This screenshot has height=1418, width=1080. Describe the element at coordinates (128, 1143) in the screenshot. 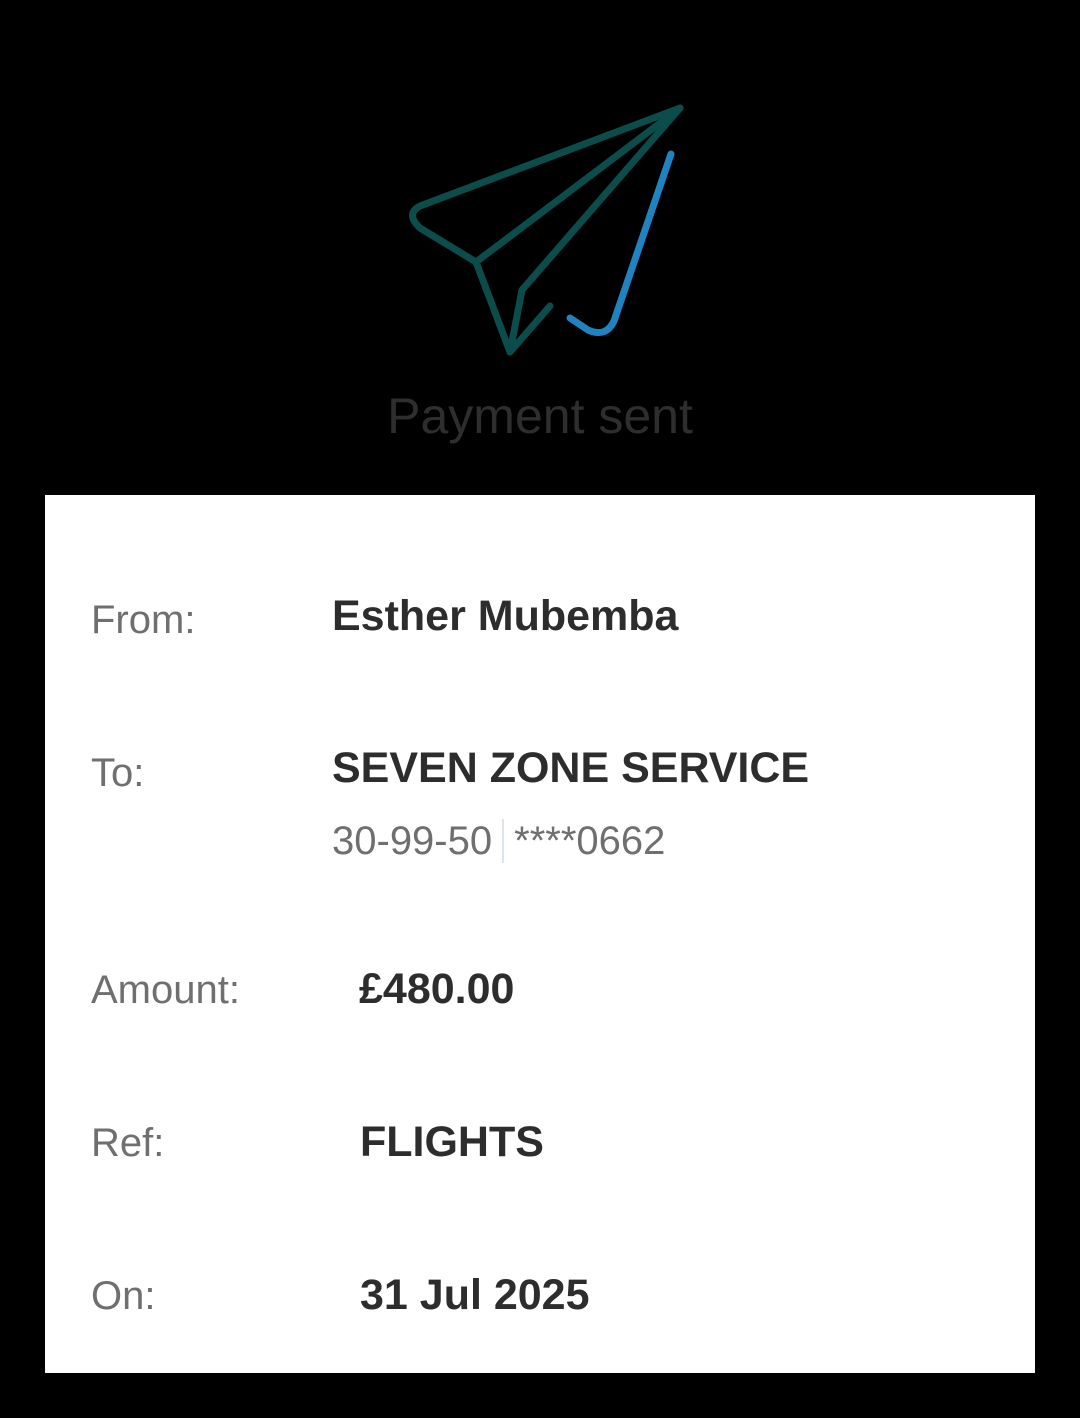

I see `ref-label: Ref:` at that location.